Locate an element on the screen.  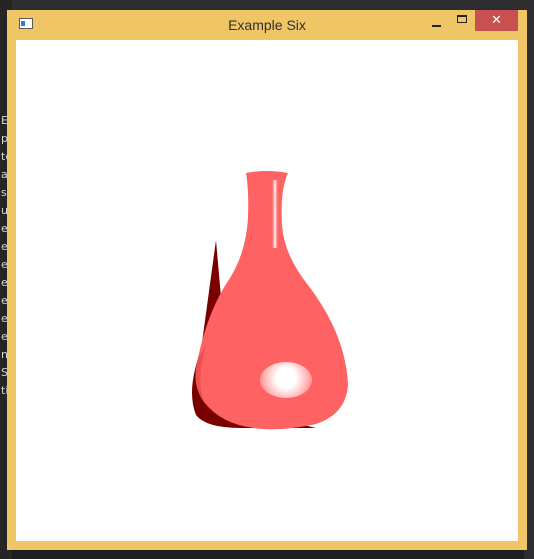
close-icon: ✕ is located at coordinates (496, 20).